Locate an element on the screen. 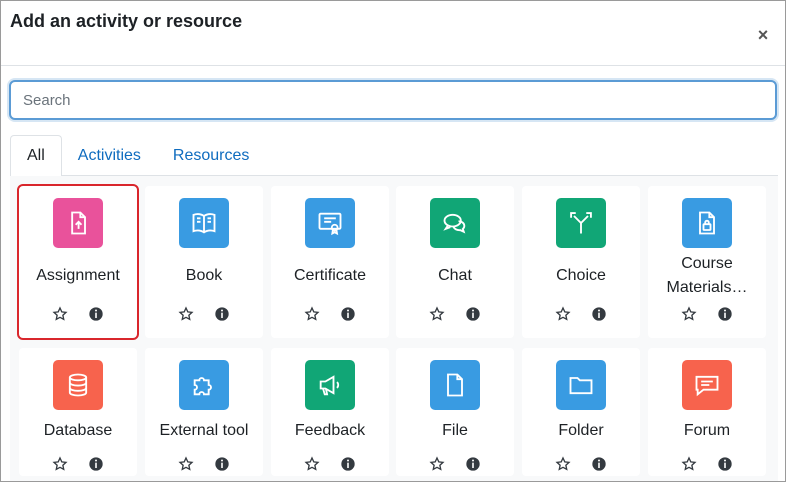 The image size is (786, 482). tab-all: All is located at coordinates (36, 156).